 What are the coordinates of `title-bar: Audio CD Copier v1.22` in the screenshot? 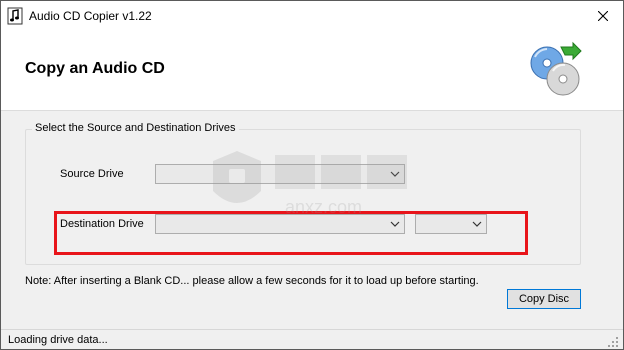 It's located at (312, 16).